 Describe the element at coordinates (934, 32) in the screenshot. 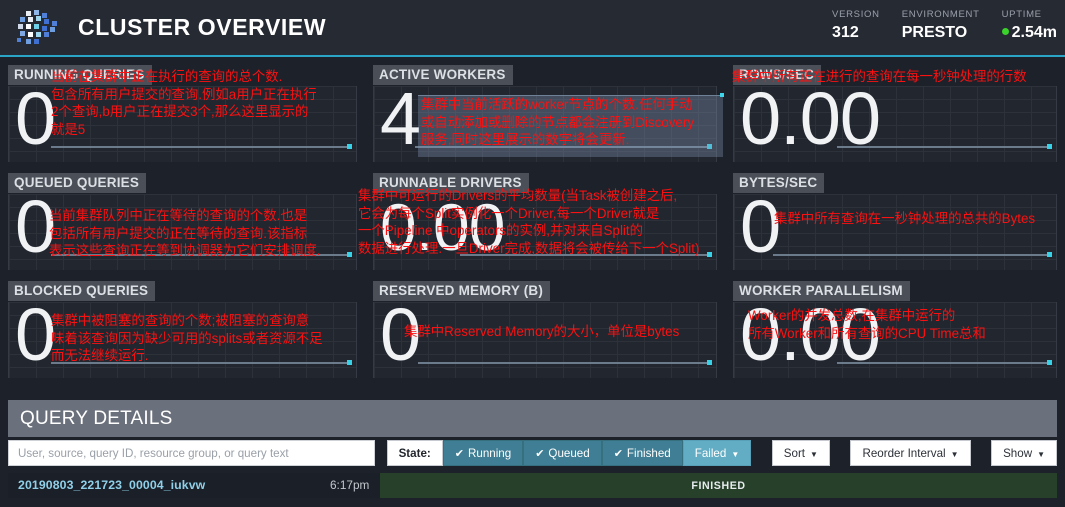

I see `environment-value: PRESTO` at that location.